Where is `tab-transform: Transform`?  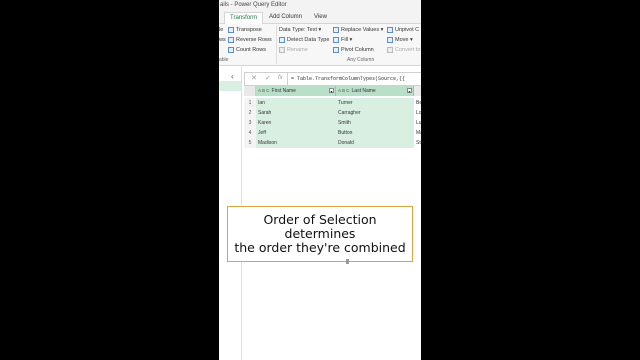 tab-transform: Transform is located at coordinates (244, 18).